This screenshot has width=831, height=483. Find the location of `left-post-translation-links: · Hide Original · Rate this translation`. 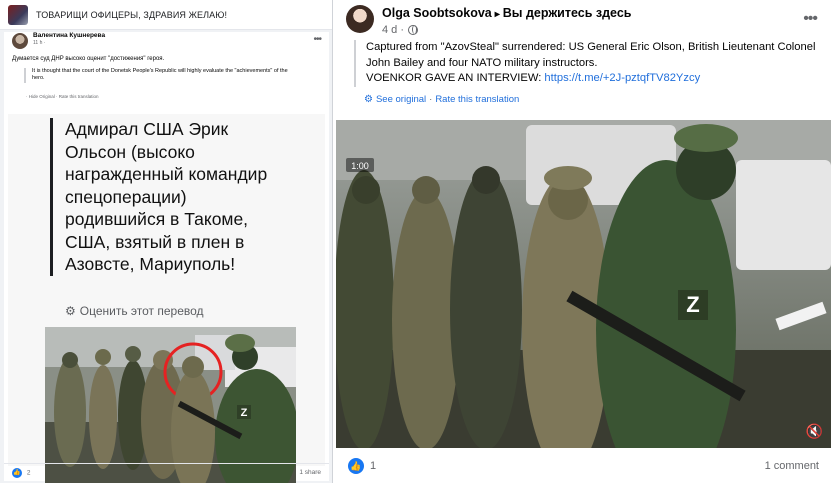

left-post-translation-links: · Hide Original · Rate this translation is located at coordinates (62, 96).